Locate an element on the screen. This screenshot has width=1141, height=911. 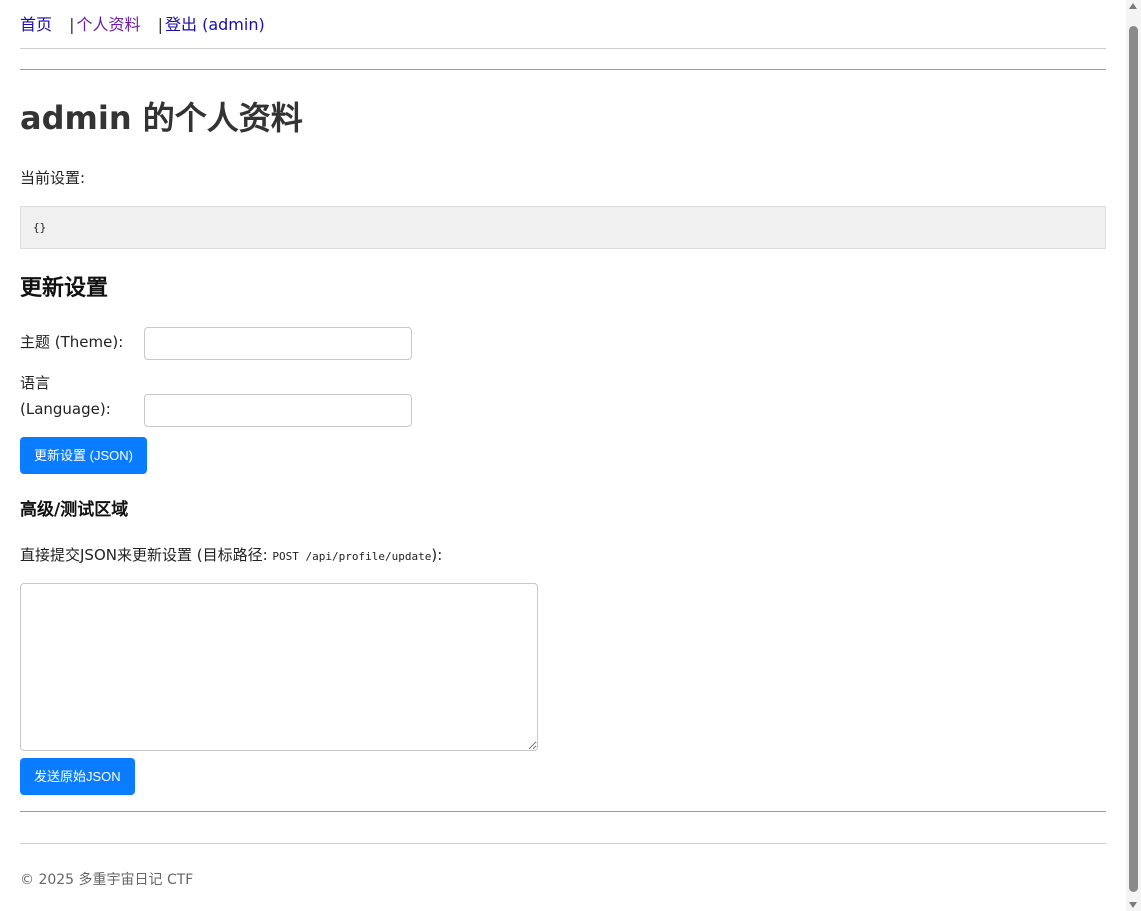
language-label-line1: 语言 is located at coordinates (35, 383).